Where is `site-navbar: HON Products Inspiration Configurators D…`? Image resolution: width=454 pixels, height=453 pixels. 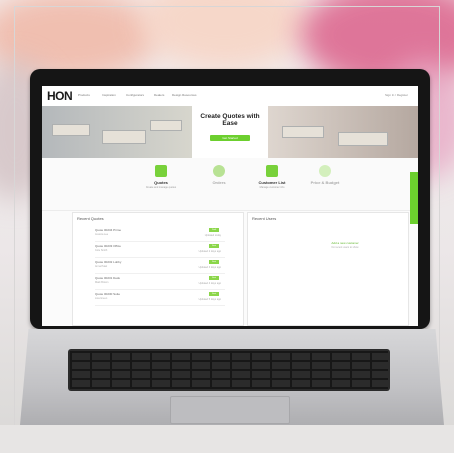 site-navbar: HON Products Inspiration Configurators D… is located at coordinates (230, 96).